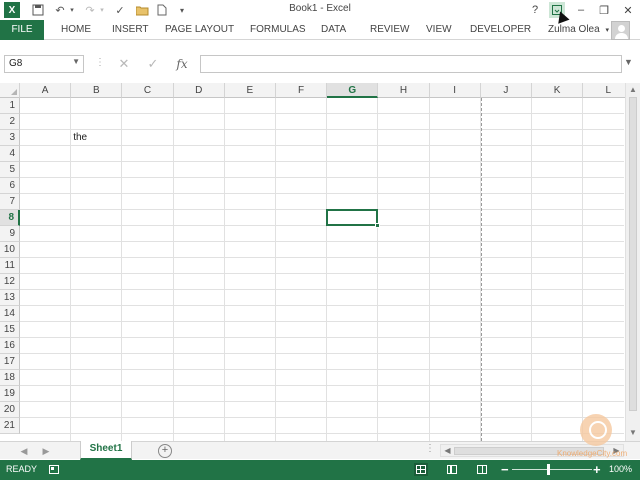 This screenshot has height=480, width=640. What do you see at coordinates (97, 90) in the screenshot?
I see `column-header-b: B` at bounding box center [97, 90].